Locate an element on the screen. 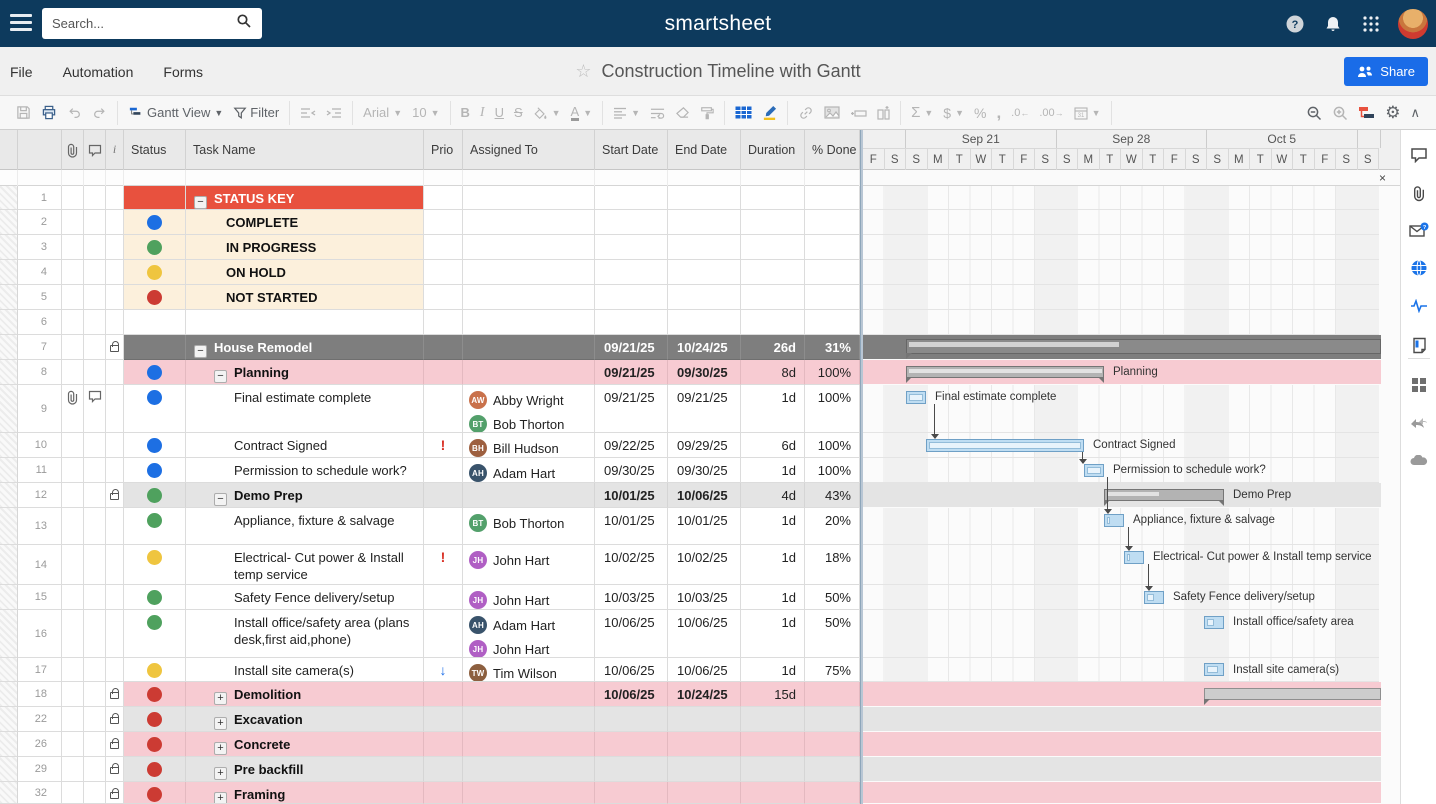  filter-button: Filter is located at coordinates (256, 113).